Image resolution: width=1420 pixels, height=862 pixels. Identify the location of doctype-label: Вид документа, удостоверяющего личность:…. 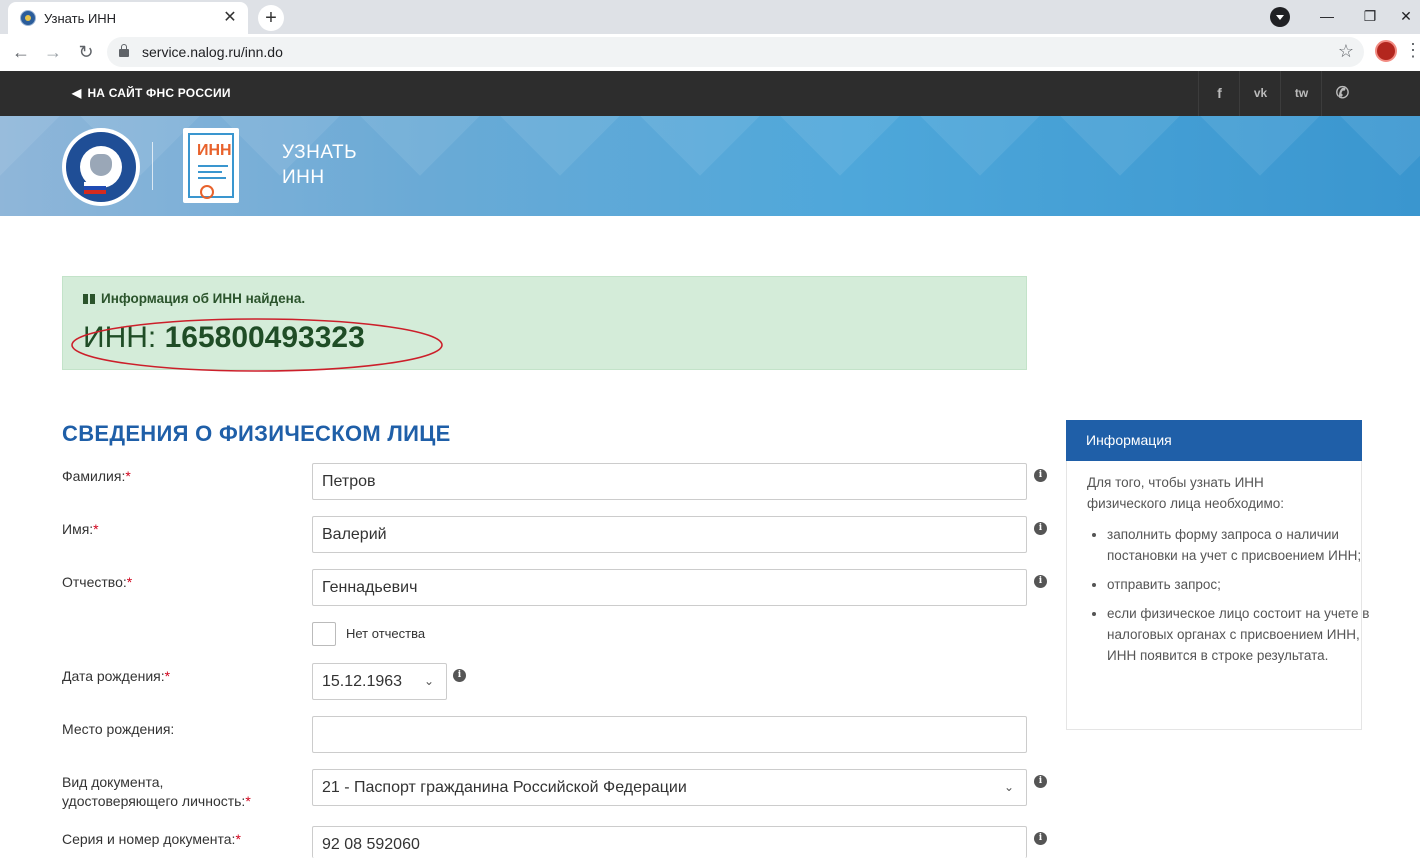
(156, 791).